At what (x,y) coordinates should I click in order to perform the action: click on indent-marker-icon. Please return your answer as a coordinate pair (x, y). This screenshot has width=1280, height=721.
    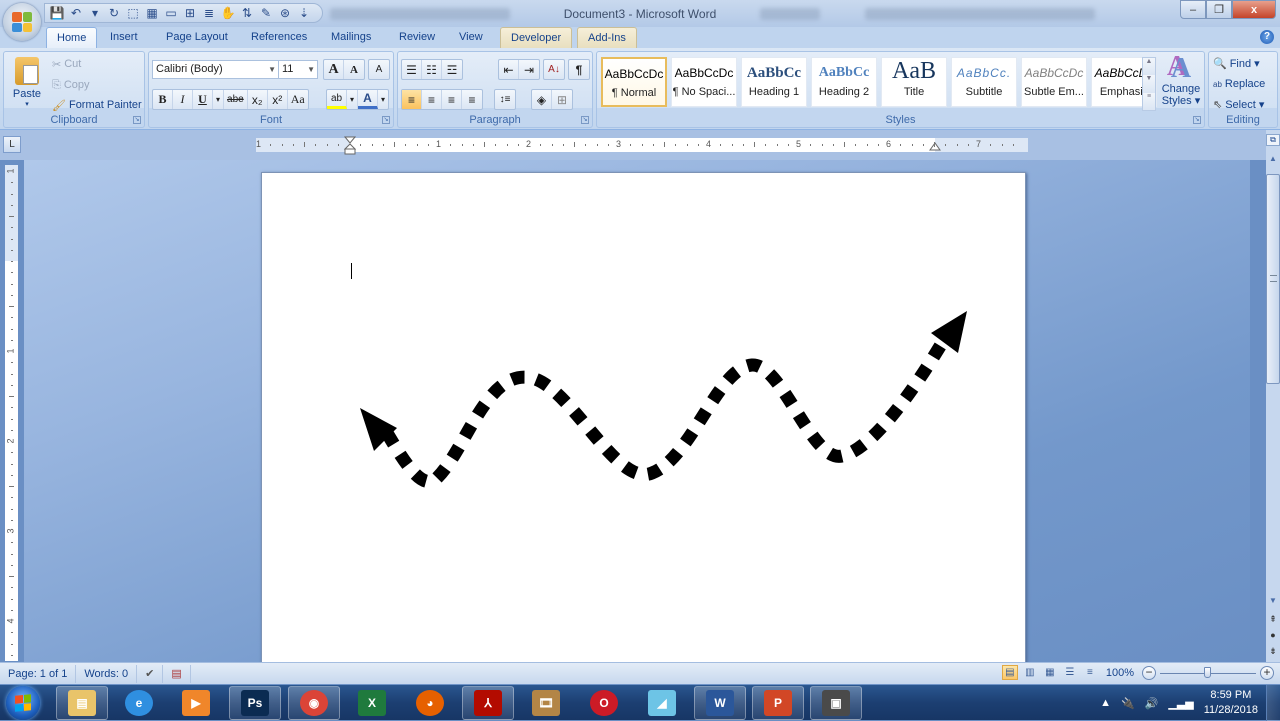
    Looking at the image, I should click on (350, 146).